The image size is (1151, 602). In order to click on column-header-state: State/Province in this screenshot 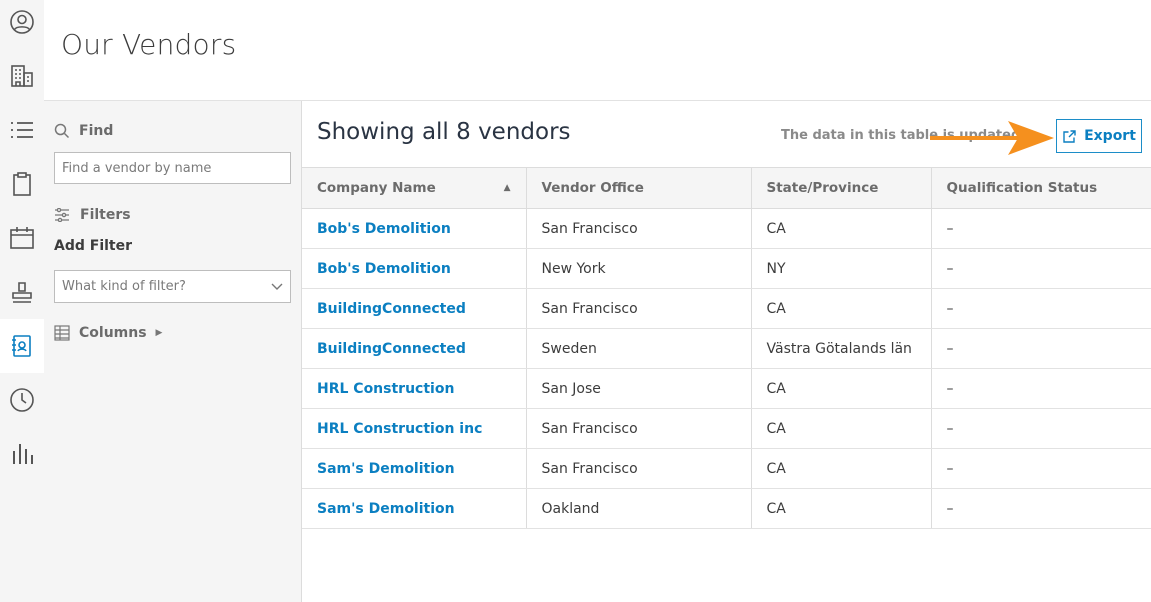, I will do `click(840, 188)`.